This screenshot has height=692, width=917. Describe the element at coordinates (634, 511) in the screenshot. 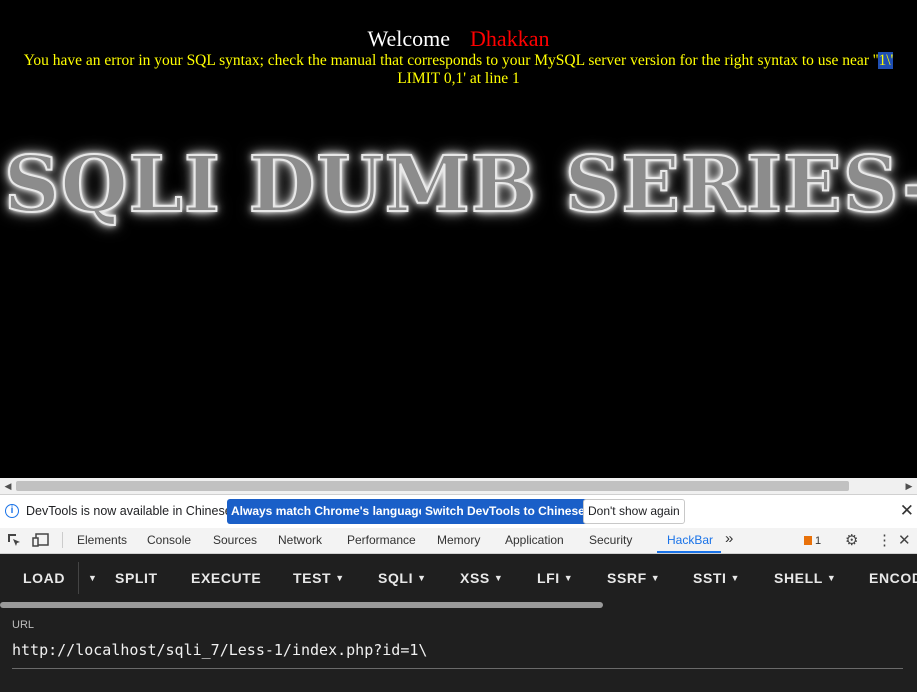

I see `dont-show-again-button: Don't show again` at that location.